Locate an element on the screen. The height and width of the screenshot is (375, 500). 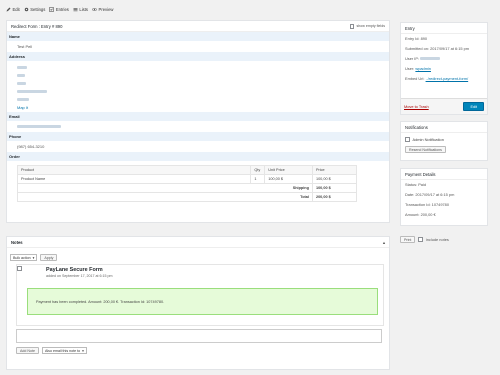
shipping-row: Shipping 100,00 $ is located at coordinates (187, 188).